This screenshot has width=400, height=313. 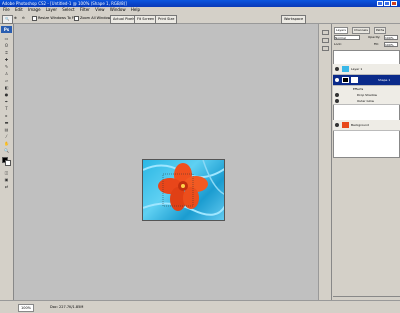 I want to click on layer-row-selected: Shape 1, so click(x=366, y=80).